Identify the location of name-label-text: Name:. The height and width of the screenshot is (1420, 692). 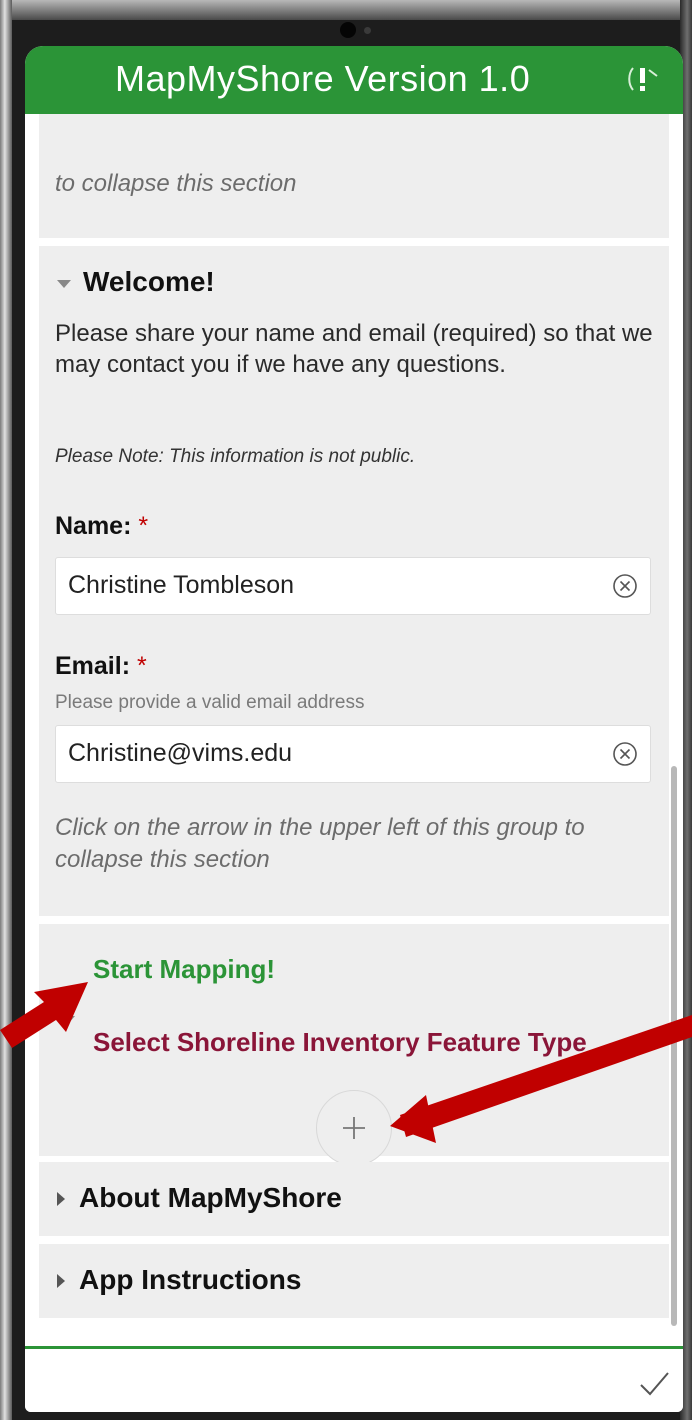
(93, 526).